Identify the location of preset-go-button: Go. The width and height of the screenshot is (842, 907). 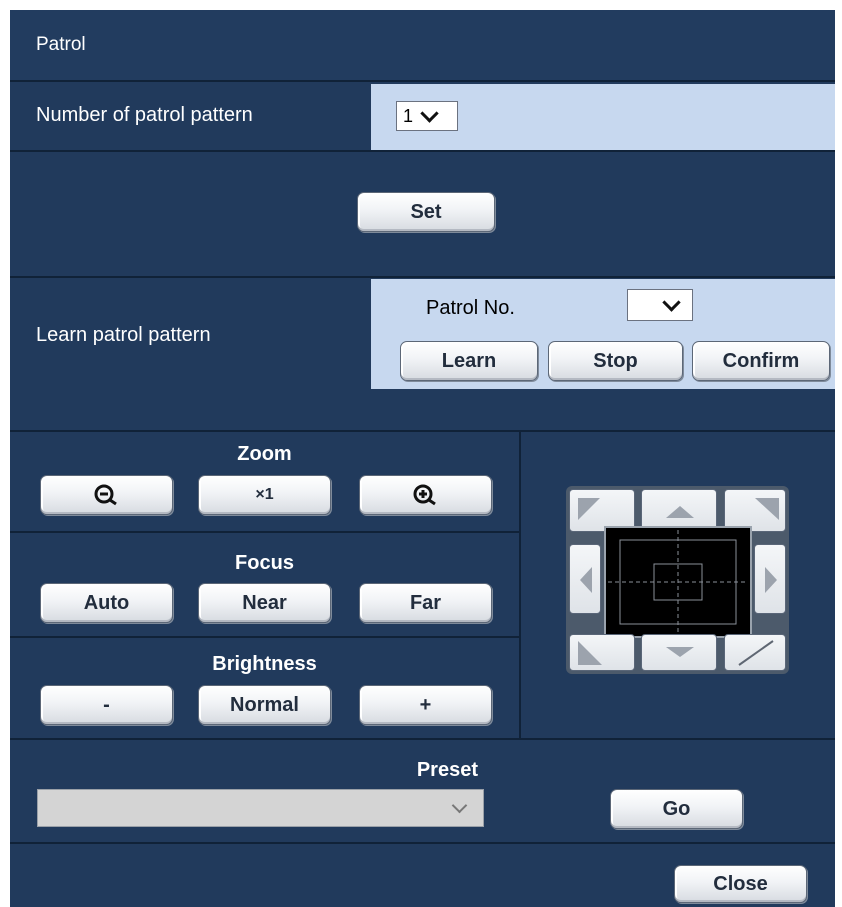
(676, 809).